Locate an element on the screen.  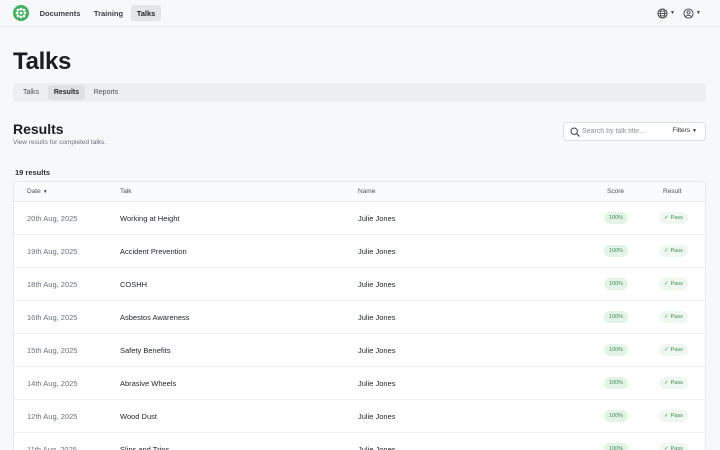
language-menu: ▼ is located at coordinates (666, 13).